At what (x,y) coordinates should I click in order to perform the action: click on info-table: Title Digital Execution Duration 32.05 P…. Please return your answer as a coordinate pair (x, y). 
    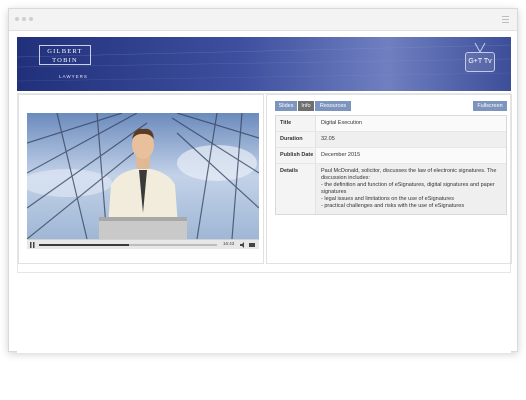
    Looking at the image, I should click on (391, 165).